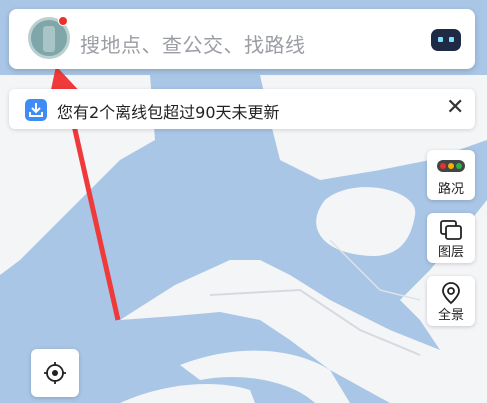  Describe the element at coordinates (455, 107) in the screenshot. I see `close-icon: ✕` at that location.